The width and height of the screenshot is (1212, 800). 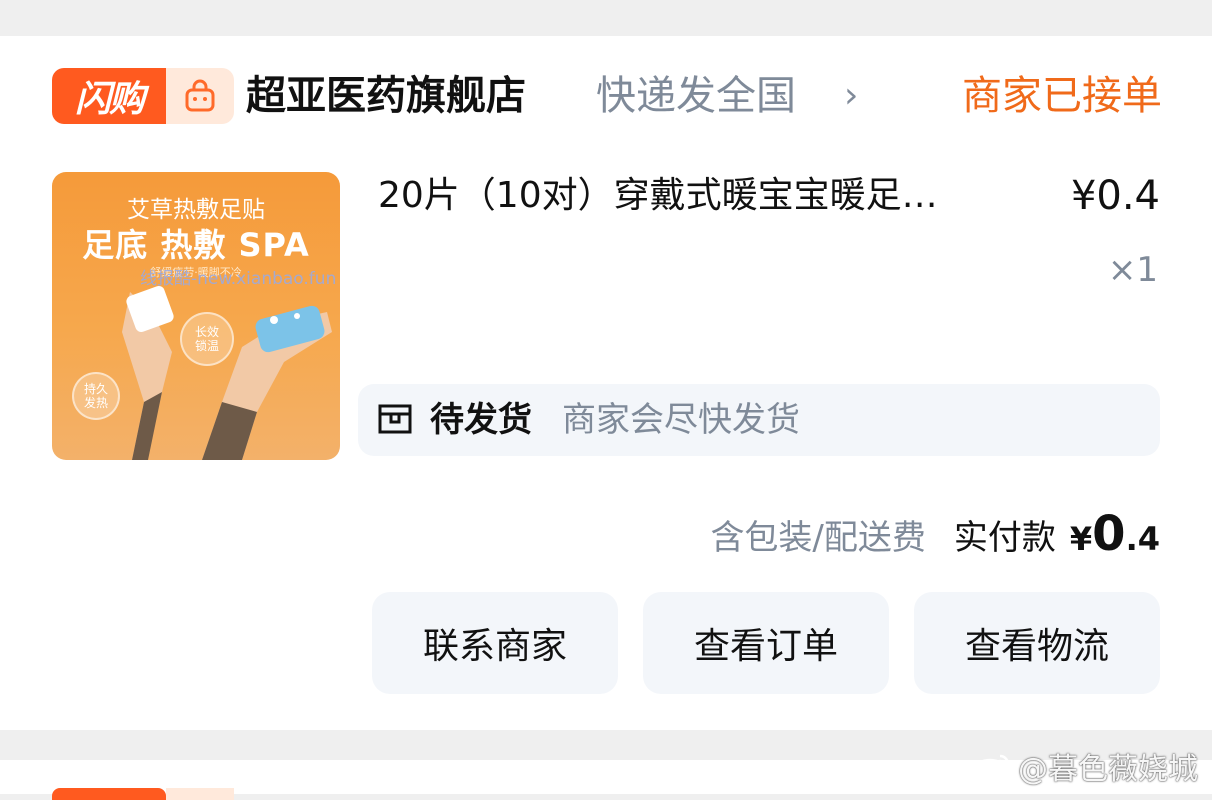 I want to click on store-name: 超亚医药旗舰店, so click(x=386, y=96).